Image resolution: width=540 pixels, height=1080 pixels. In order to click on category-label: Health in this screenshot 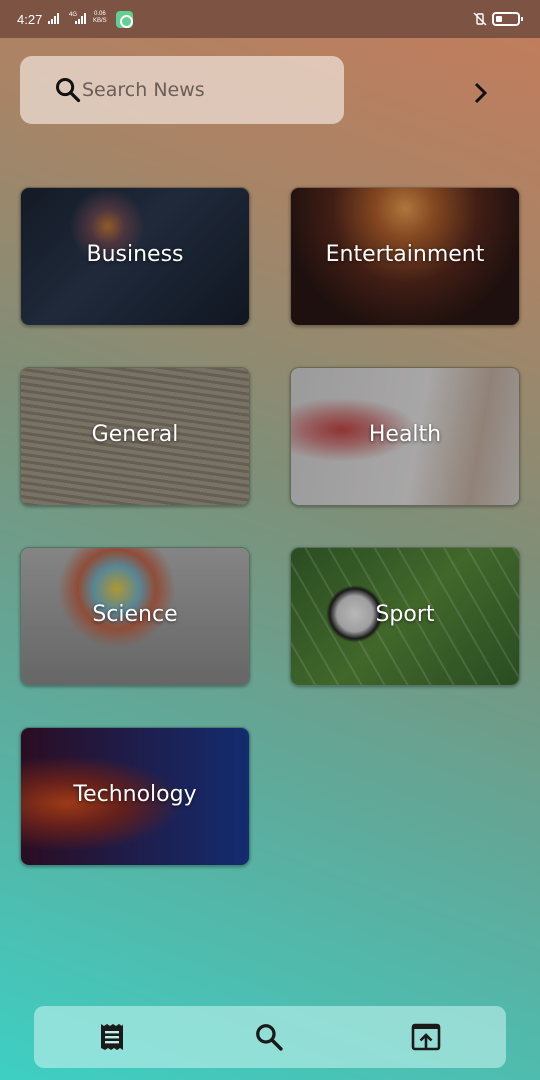, I will do `click(405, 434)`.